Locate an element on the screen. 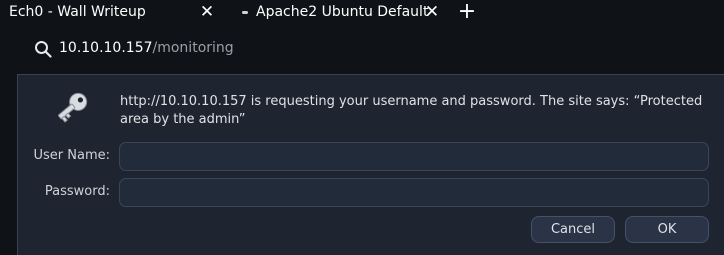 The image size is (724, 255). tab-apache2-ubuntu-default: Apache2 Ubuntu Default ✕ is located at coordinates (339, 13).